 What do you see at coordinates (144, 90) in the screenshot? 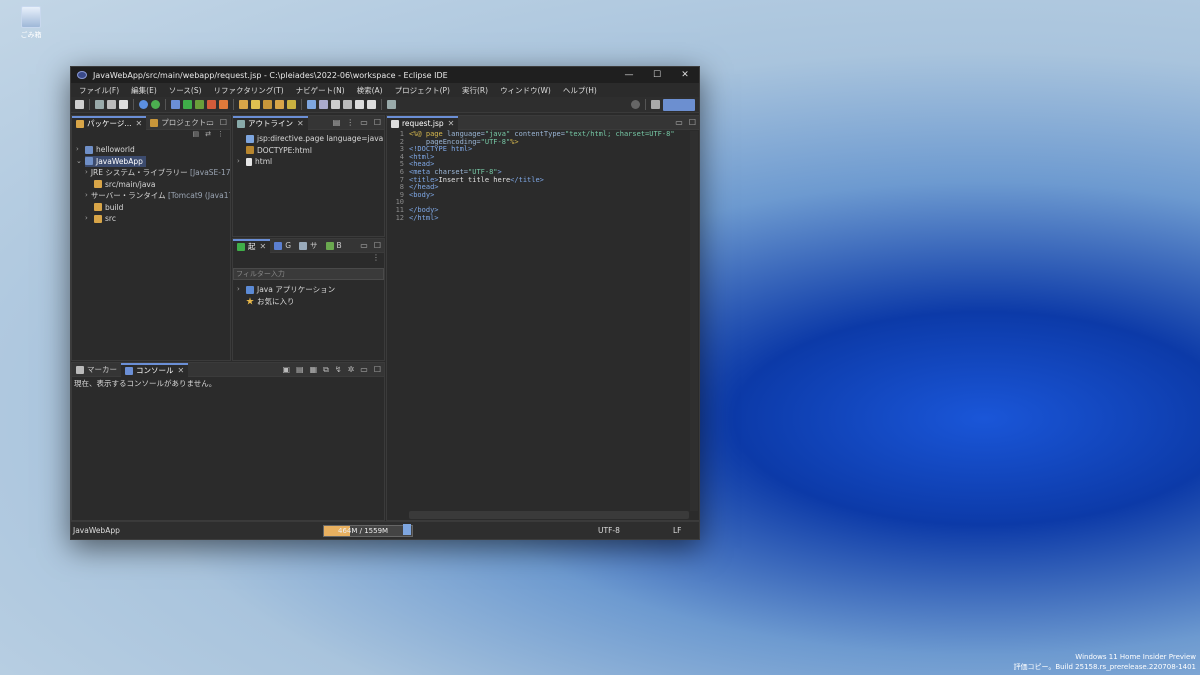
I see `menu-edit: 編集(E)` at bounding box center [144, 90].